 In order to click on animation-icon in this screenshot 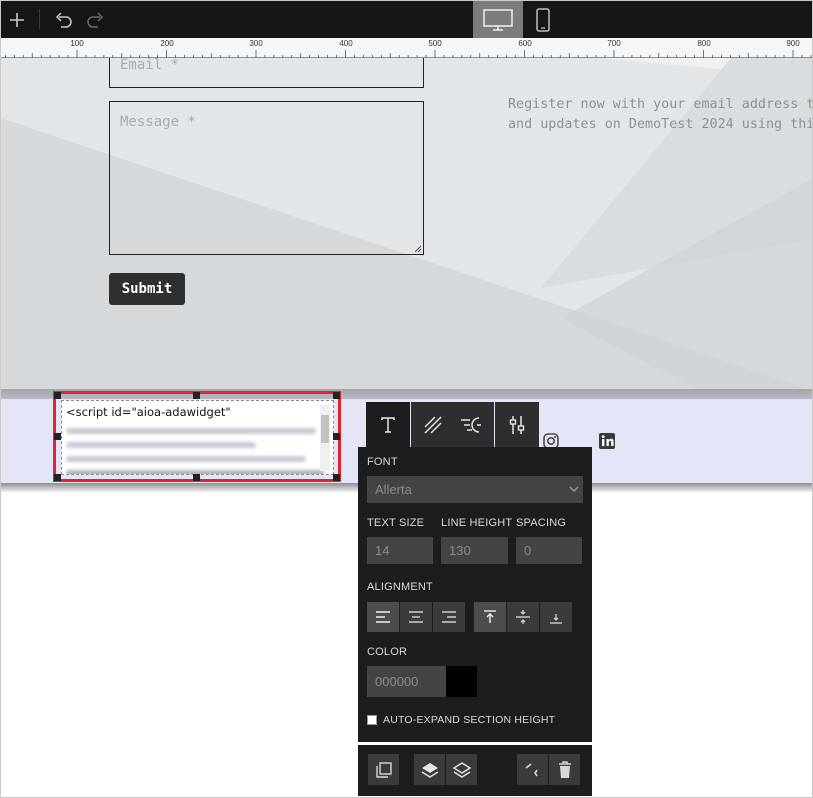, I will do `click(471, 425)`.